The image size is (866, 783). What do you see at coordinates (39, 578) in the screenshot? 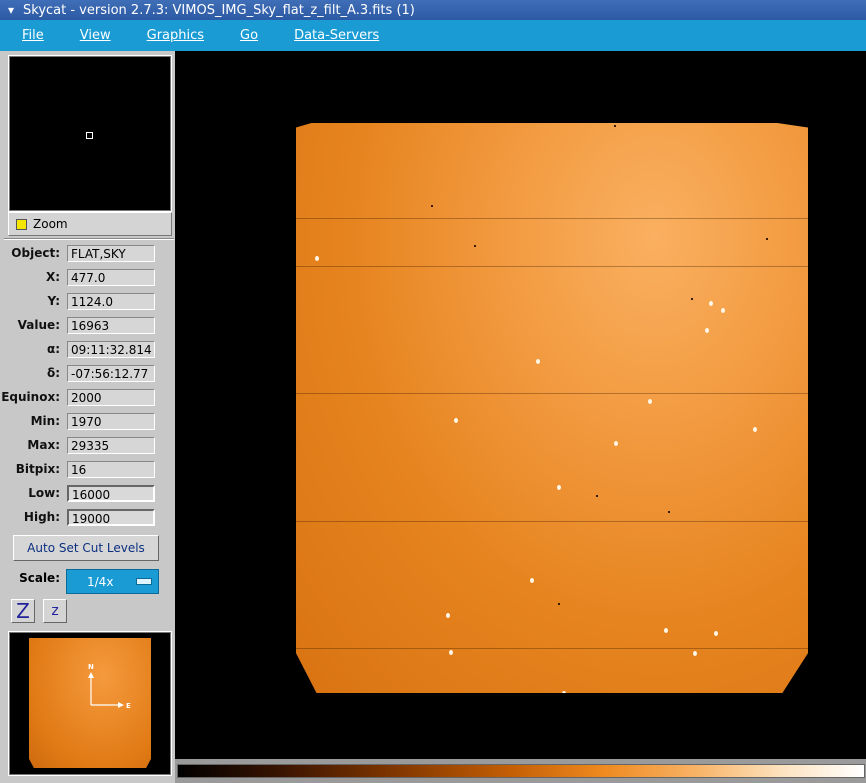
I see `scale-label: Scale:` at bounding box center [39, 578].